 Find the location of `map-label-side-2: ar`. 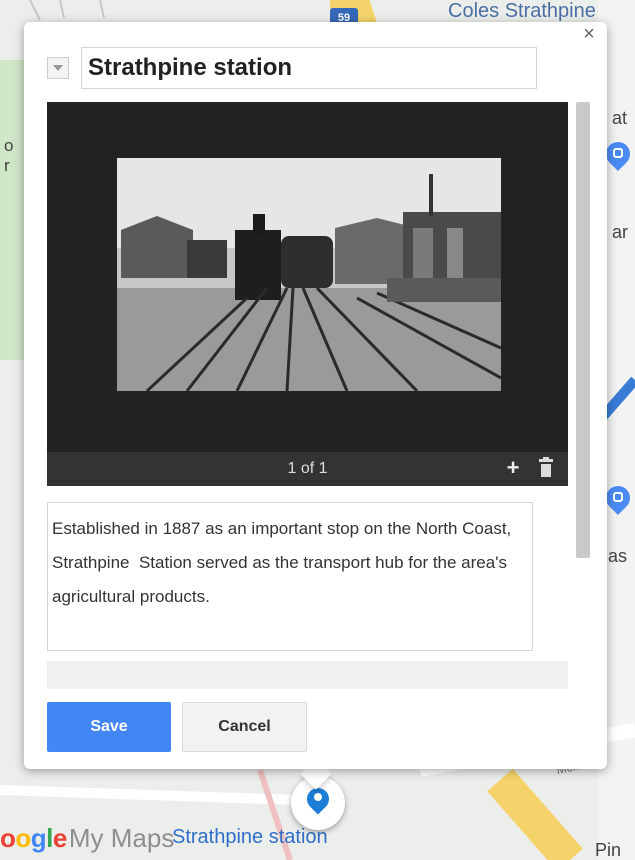

map-label-side-2: ar is located at coordinates (620, 232).